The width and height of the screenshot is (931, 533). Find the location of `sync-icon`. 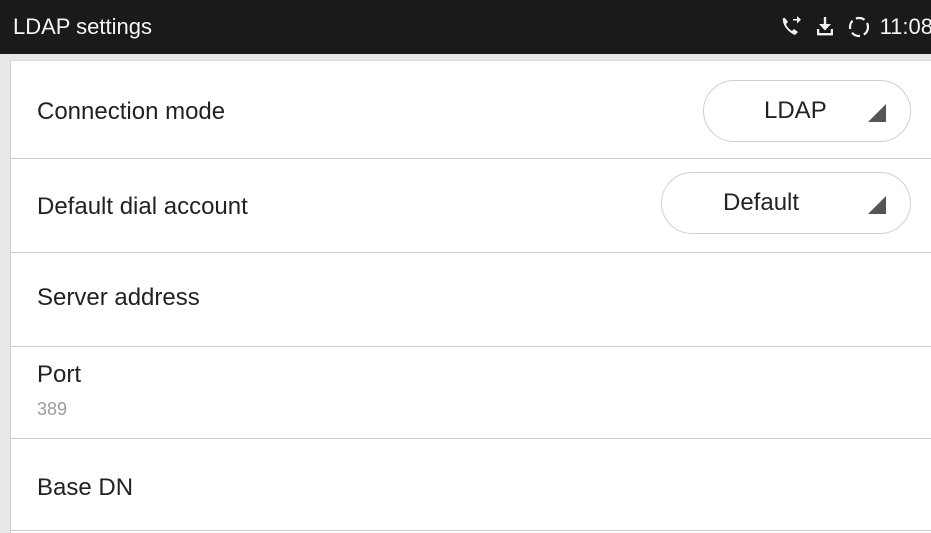

sync-icon is located at coordinates (859, 27).